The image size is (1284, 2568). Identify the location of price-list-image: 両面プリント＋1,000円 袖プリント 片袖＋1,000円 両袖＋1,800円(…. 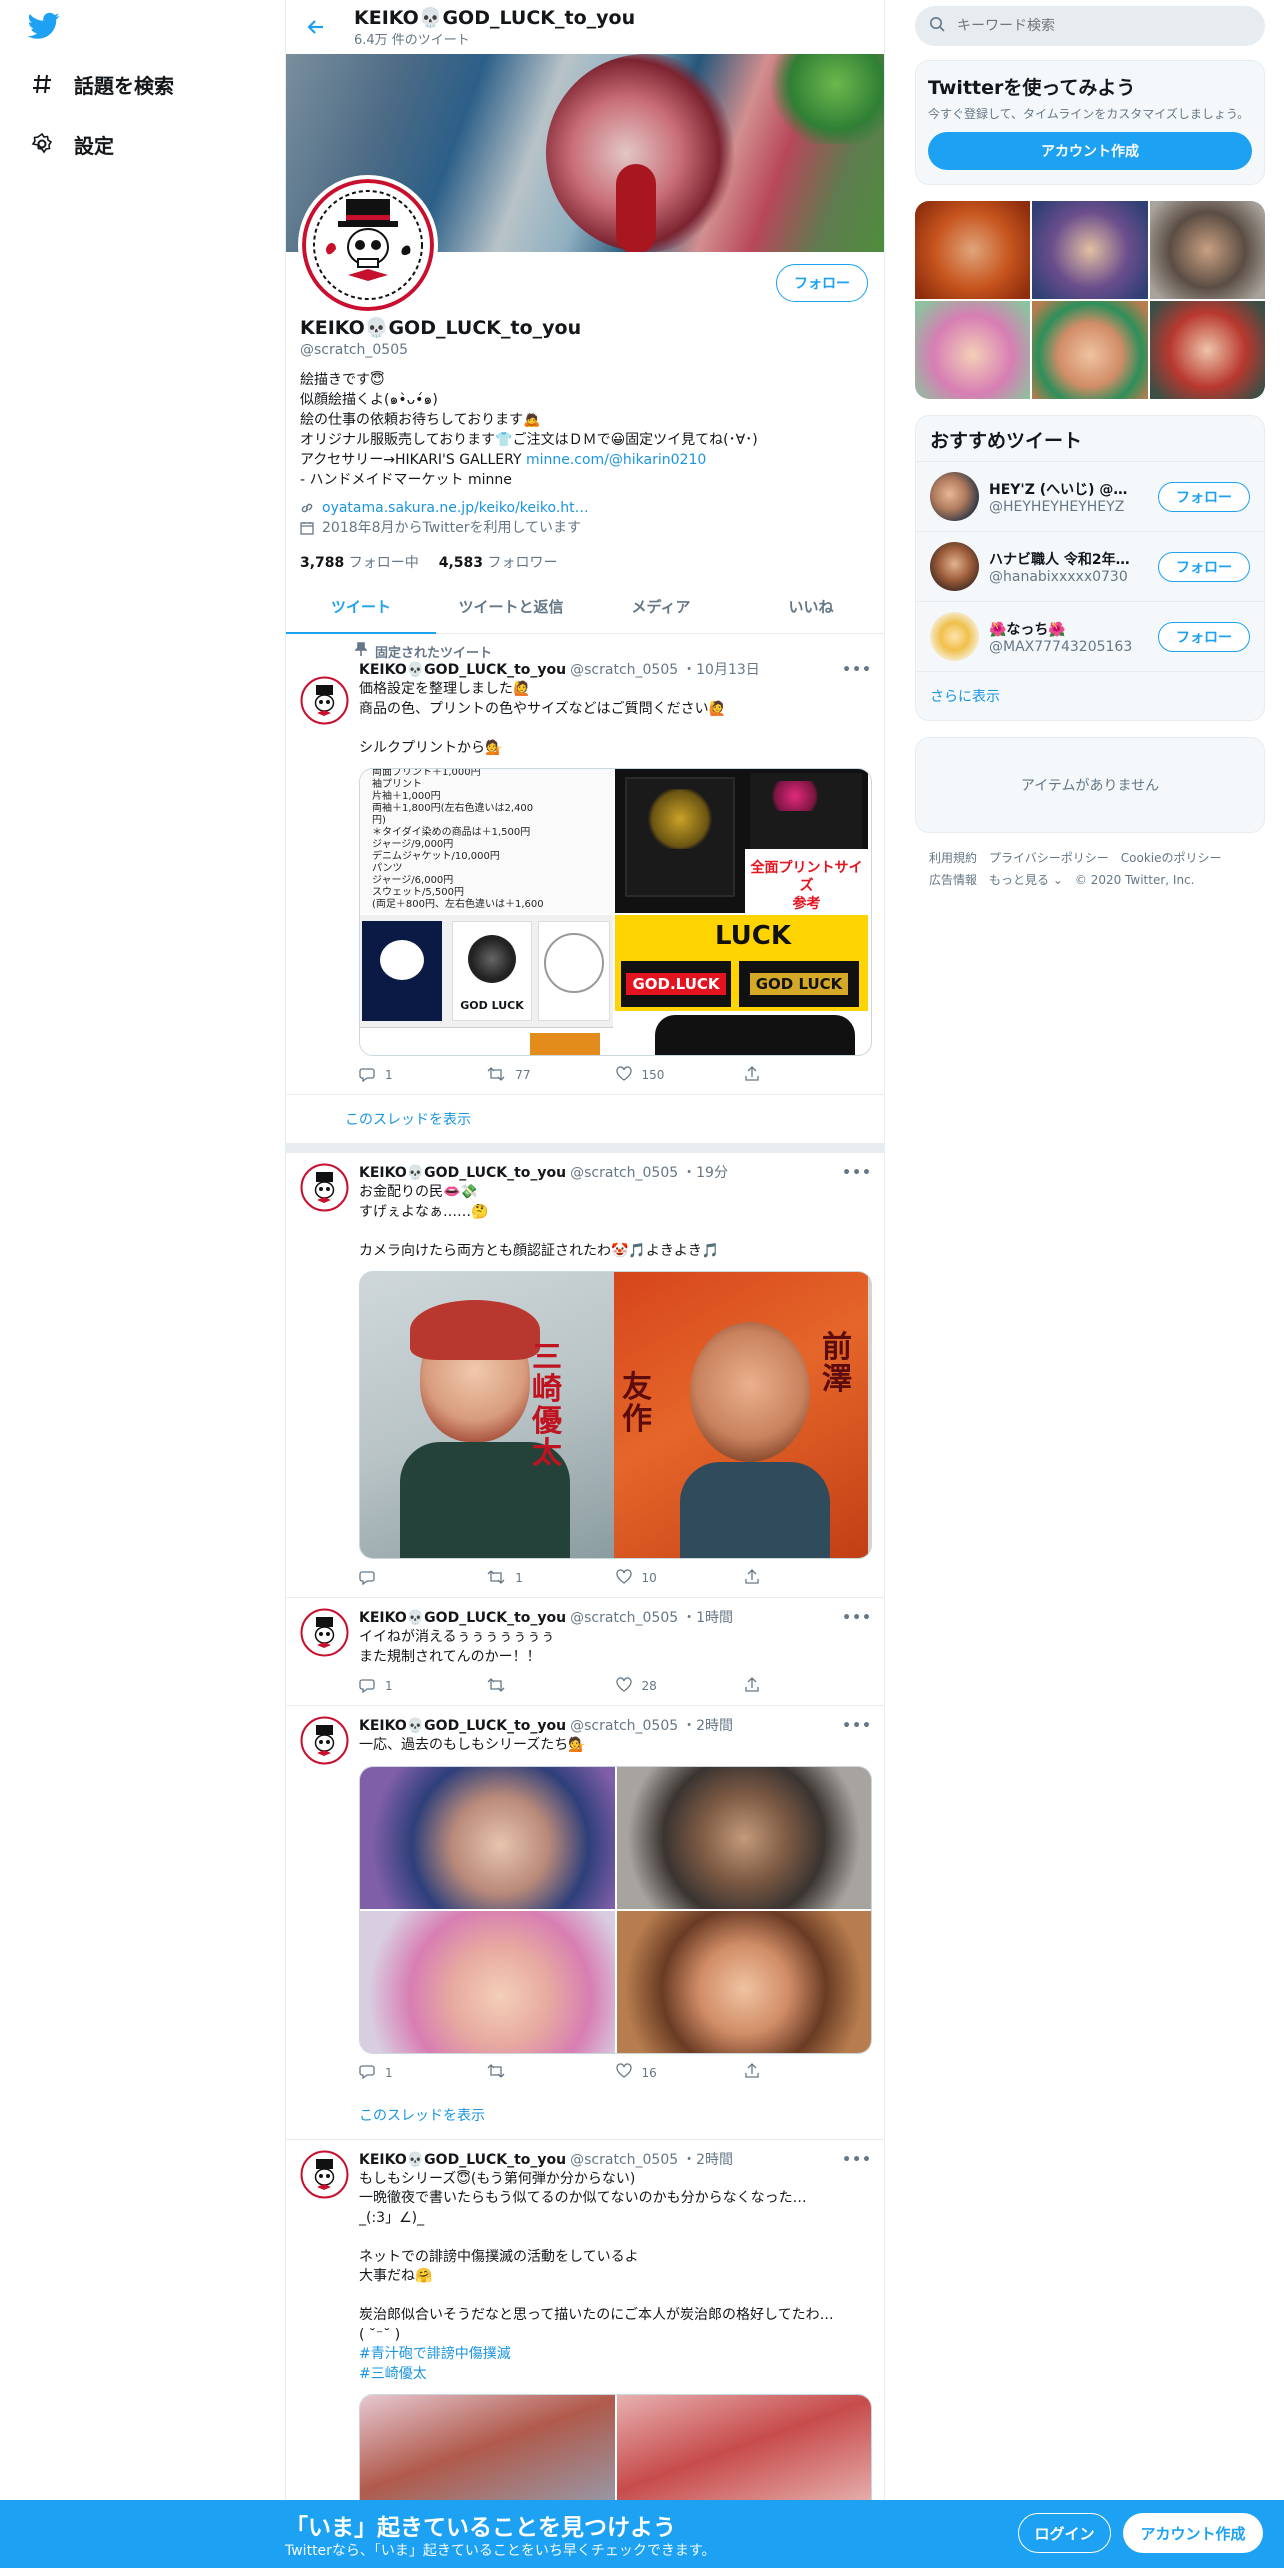
(486, 841).